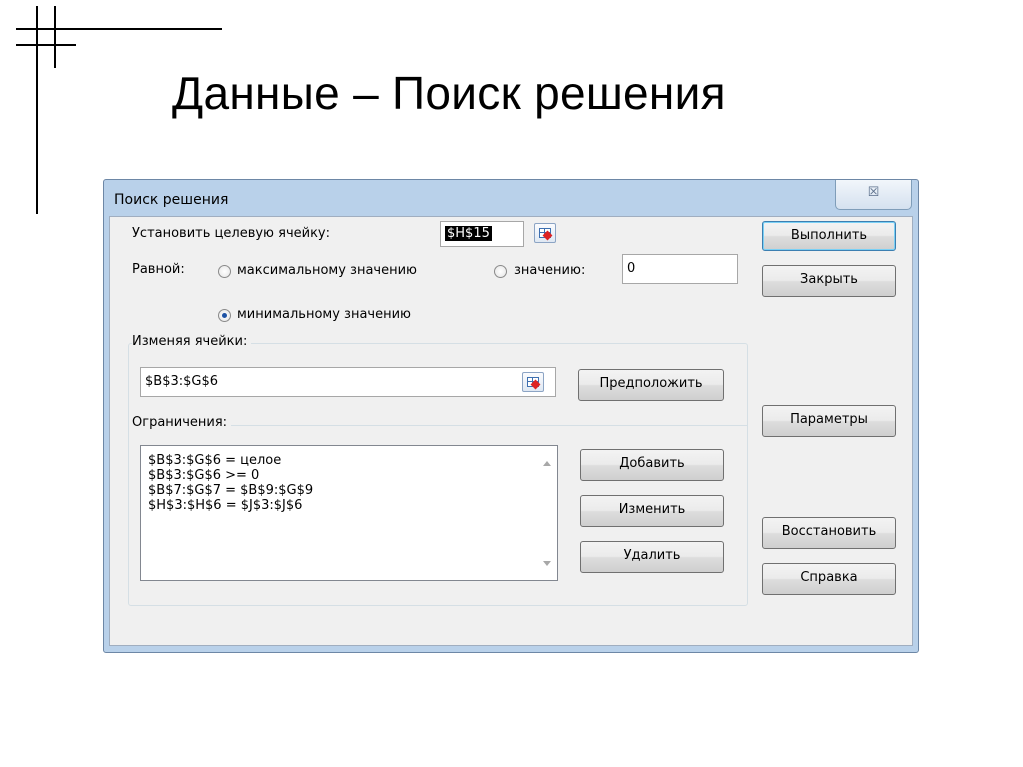  Describe the element at coordinates (468, 233) in the screenshot. I see `target-cell-value: $H$15` at that location.